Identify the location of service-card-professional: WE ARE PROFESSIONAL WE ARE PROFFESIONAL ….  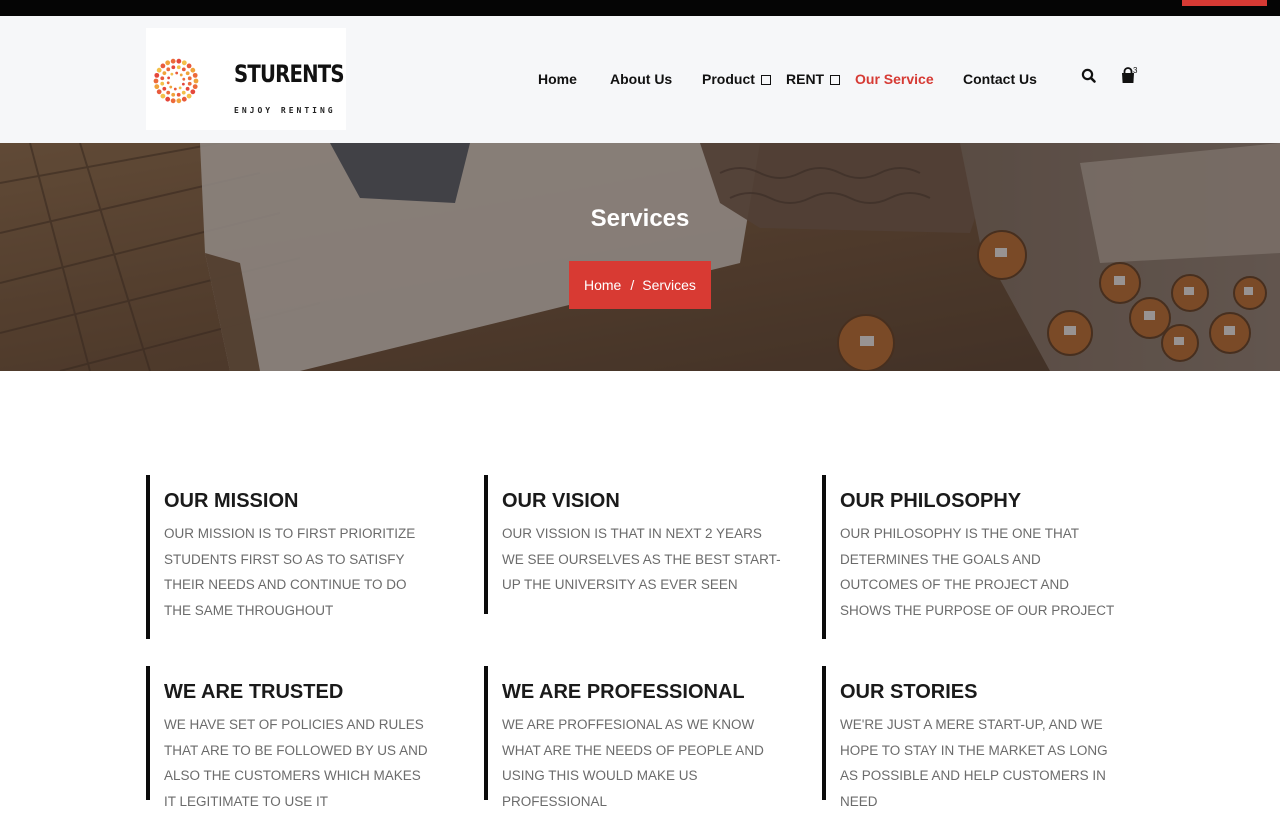
(634, 737).